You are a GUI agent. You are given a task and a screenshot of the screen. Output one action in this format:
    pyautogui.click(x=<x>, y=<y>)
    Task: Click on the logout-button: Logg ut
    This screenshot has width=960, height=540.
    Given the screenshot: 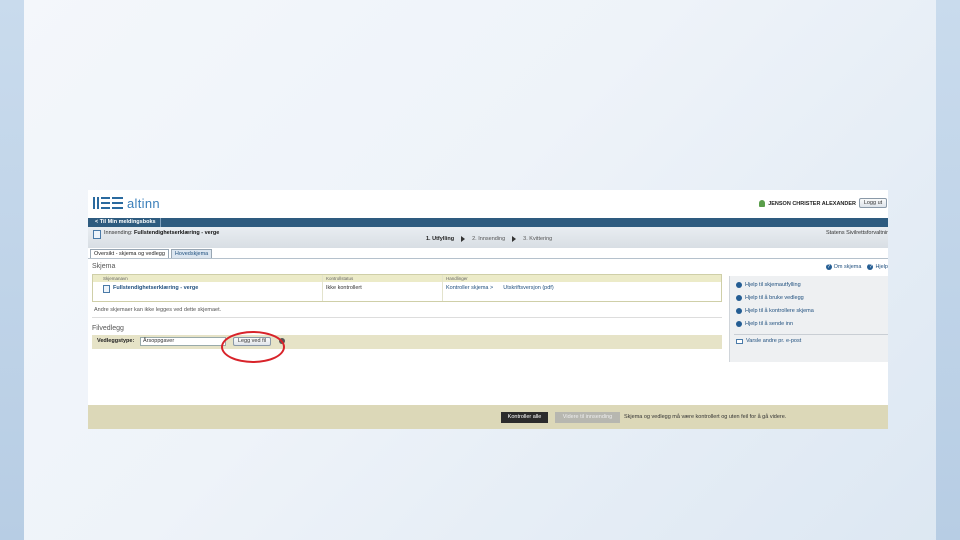 What is the action you would take?
    pyautogui.click(x=873, y=203)
    